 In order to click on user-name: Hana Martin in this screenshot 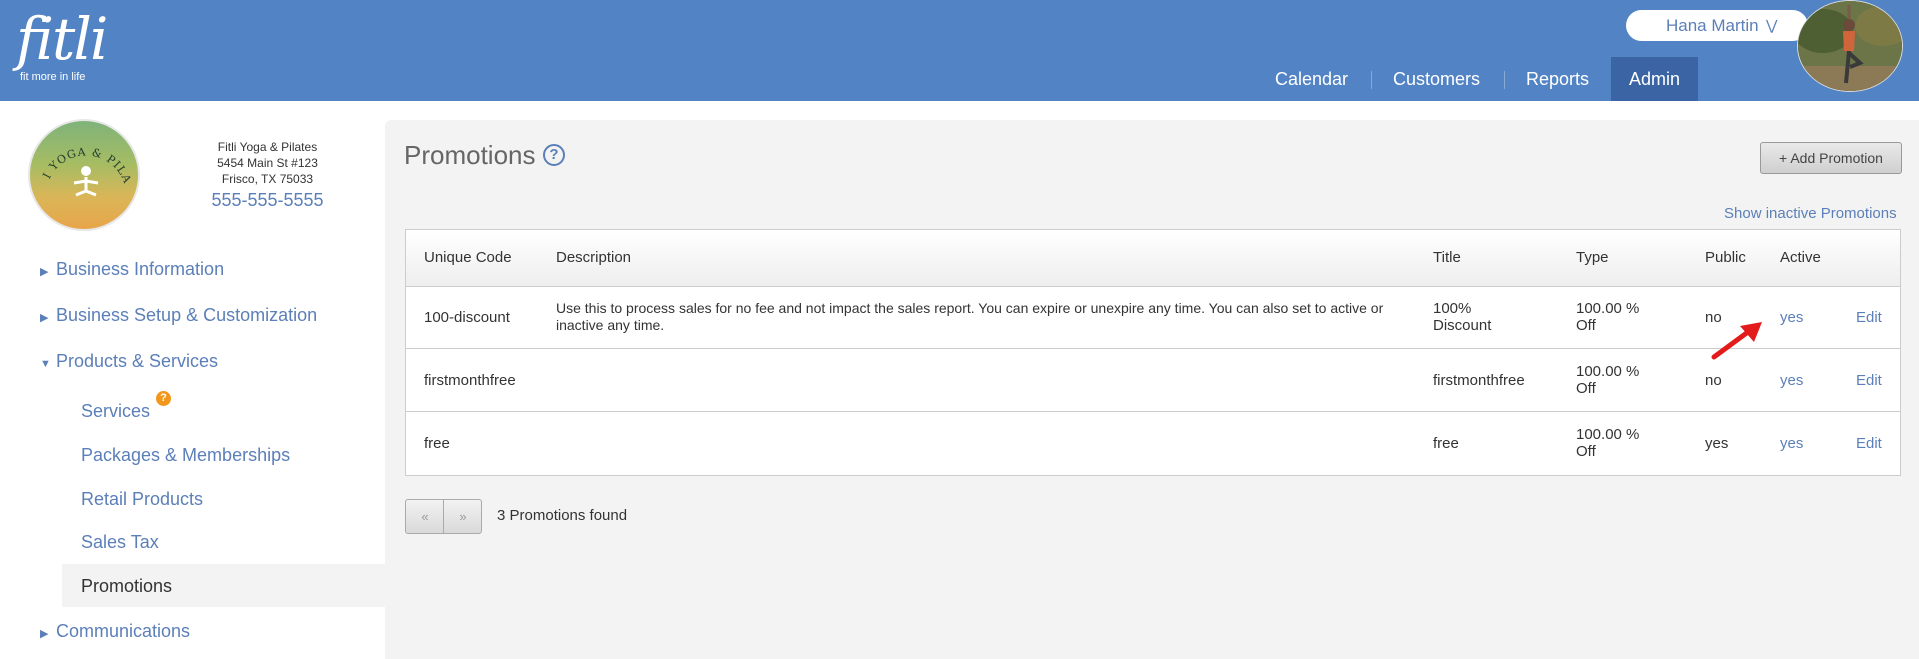, I will do `click(1712, 25)`.